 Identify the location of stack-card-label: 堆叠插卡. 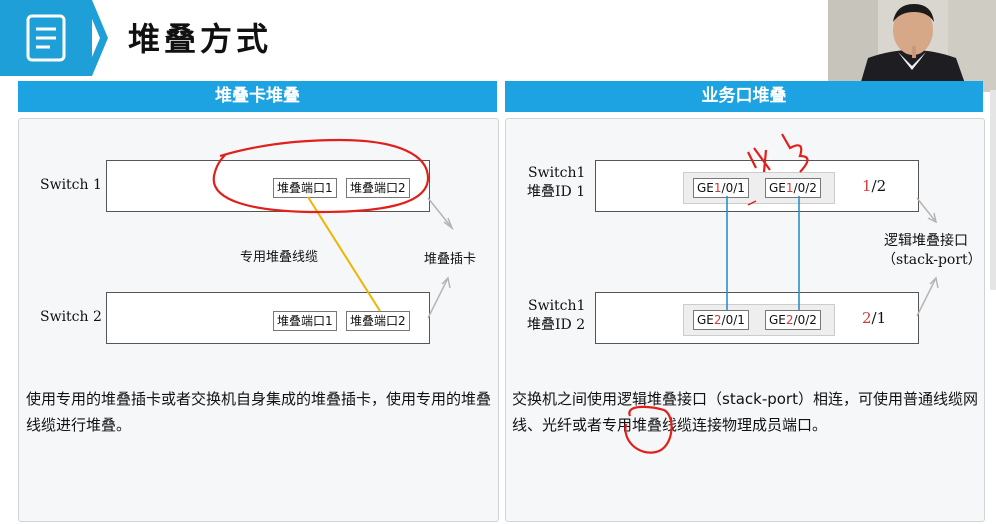
(450, 259).